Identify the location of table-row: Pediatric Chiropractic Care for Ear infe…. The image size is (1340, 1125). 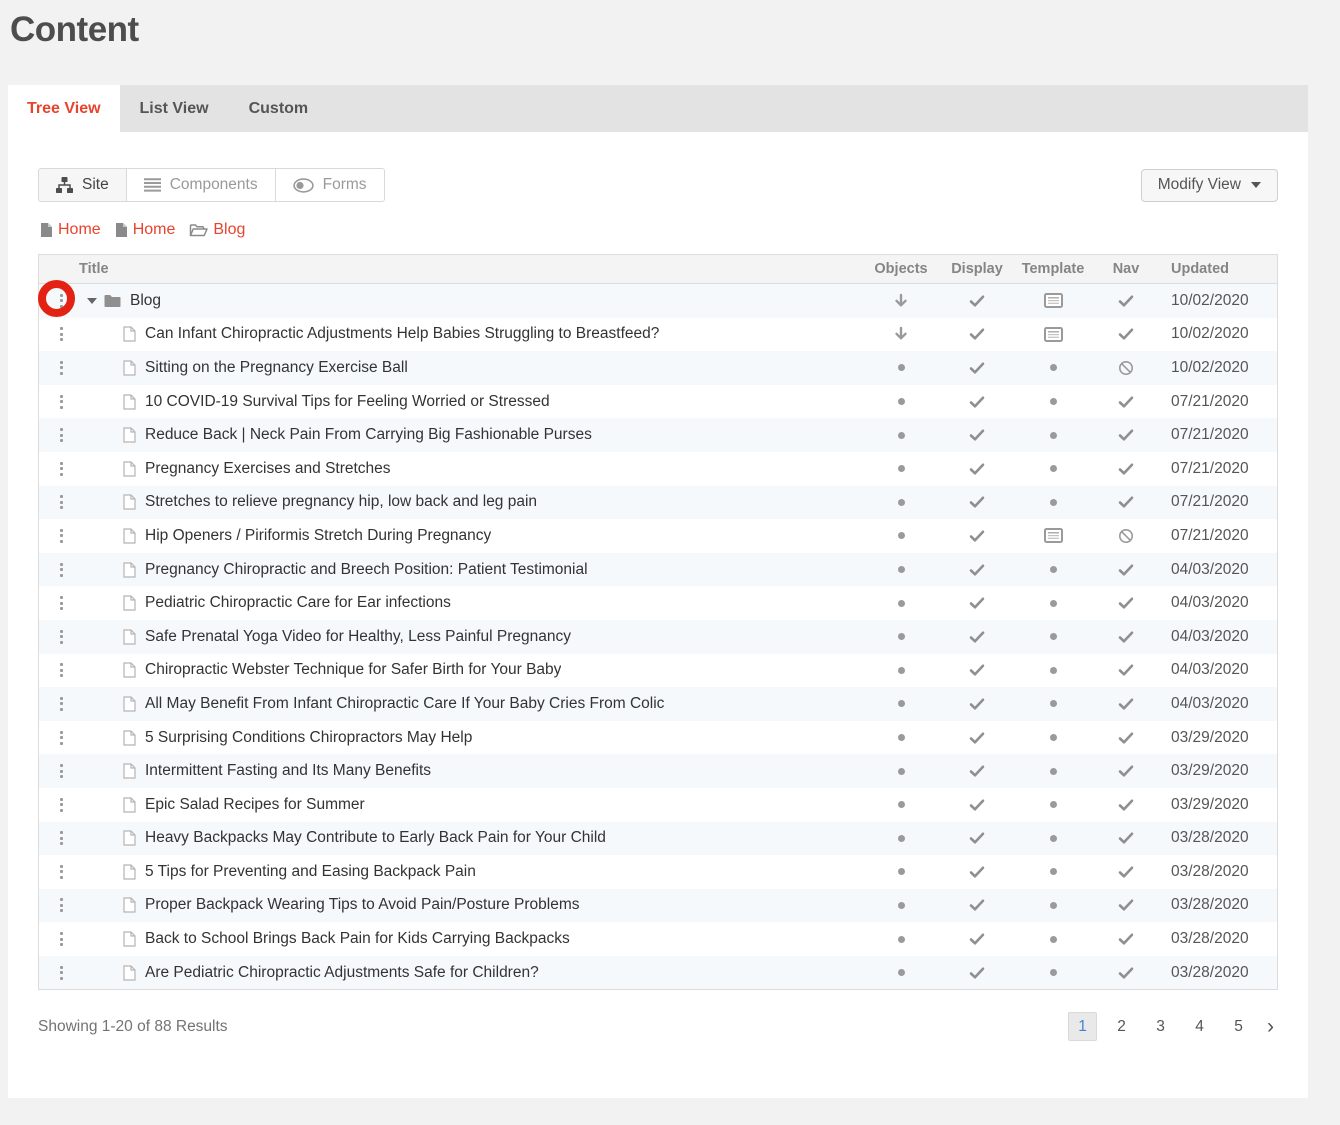
(658, 603).